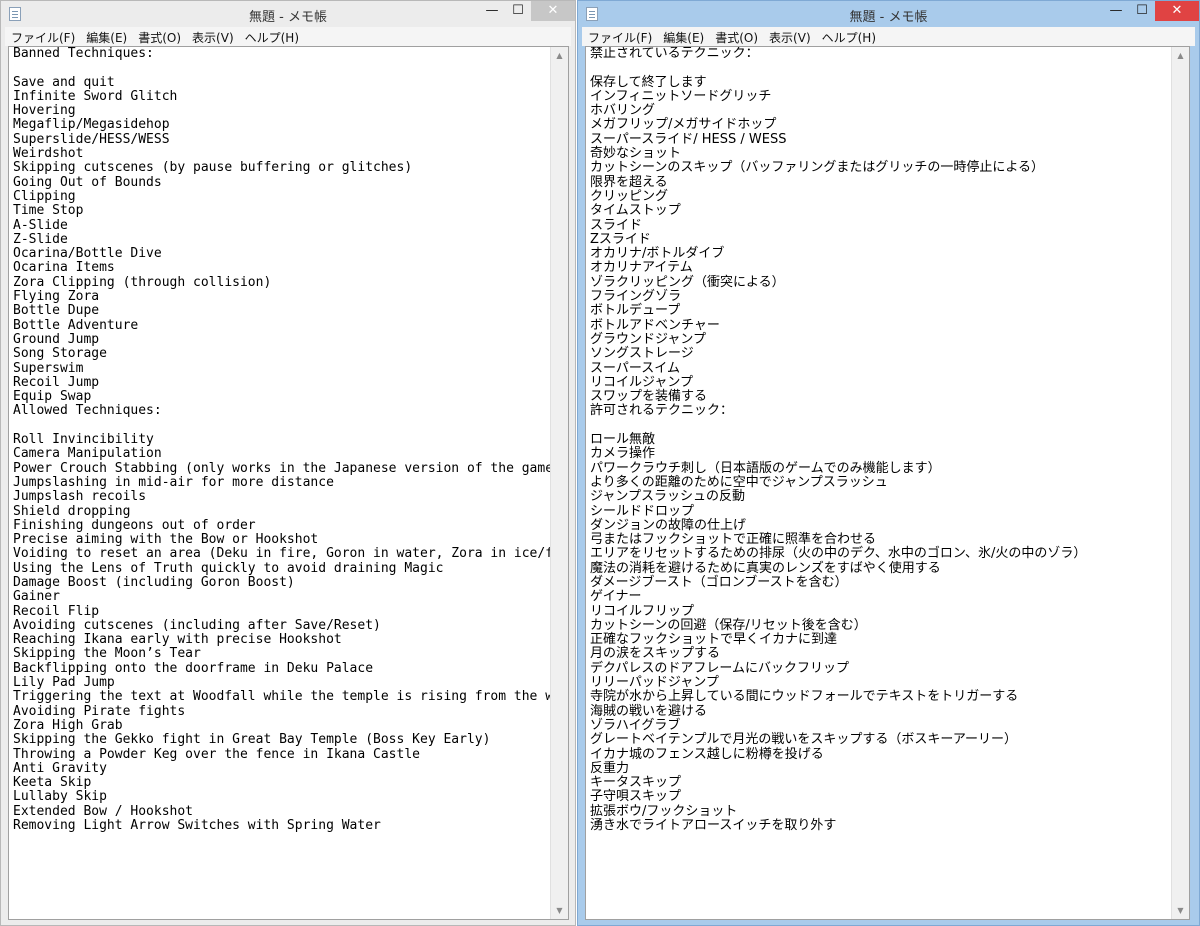  Describe the element at coordinates (64, 268) in the screenshot. I see `text-line: Ocarina Items` at that location.